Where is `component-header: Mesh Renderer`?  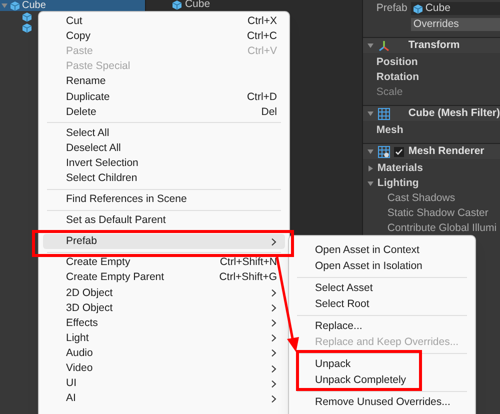
component-header: Mesh Renderer is located at coordinates (431, 151).